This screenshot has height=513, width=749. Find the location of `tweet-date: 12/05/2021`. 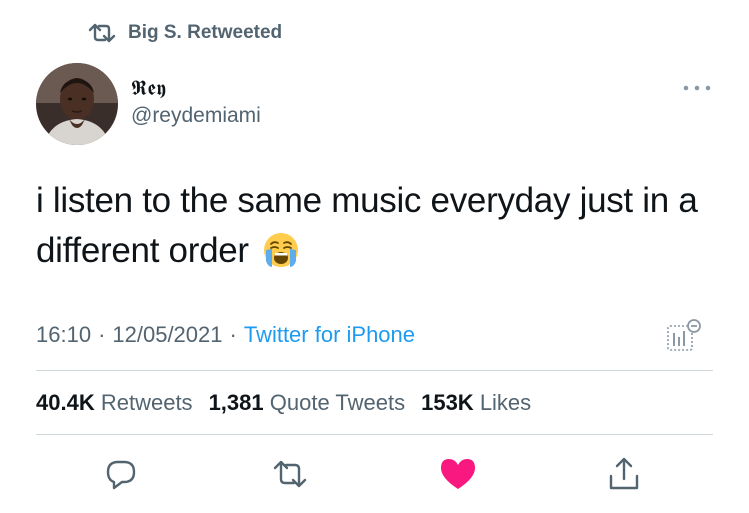

tweet-date: 12/05/2021 is located at coordinates (167, 335).